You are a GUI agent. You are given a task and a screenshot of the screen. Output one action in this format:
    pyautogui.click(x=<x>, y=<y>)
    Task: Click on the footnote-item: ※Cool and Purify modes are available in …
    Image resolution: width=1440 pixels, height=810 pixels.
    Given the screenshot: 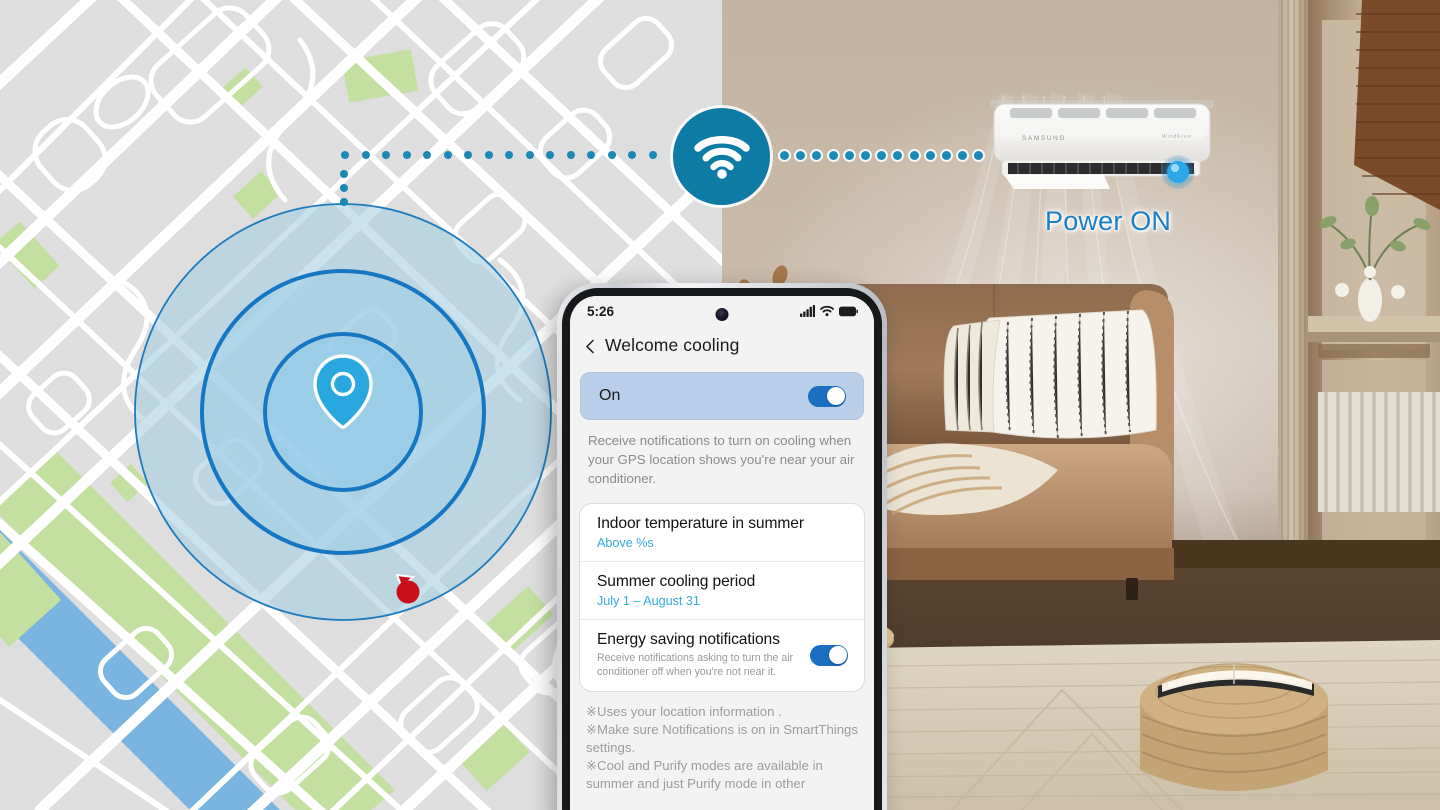 What is the action you would take?
    pyautogui.click(x=706, y=775)
    